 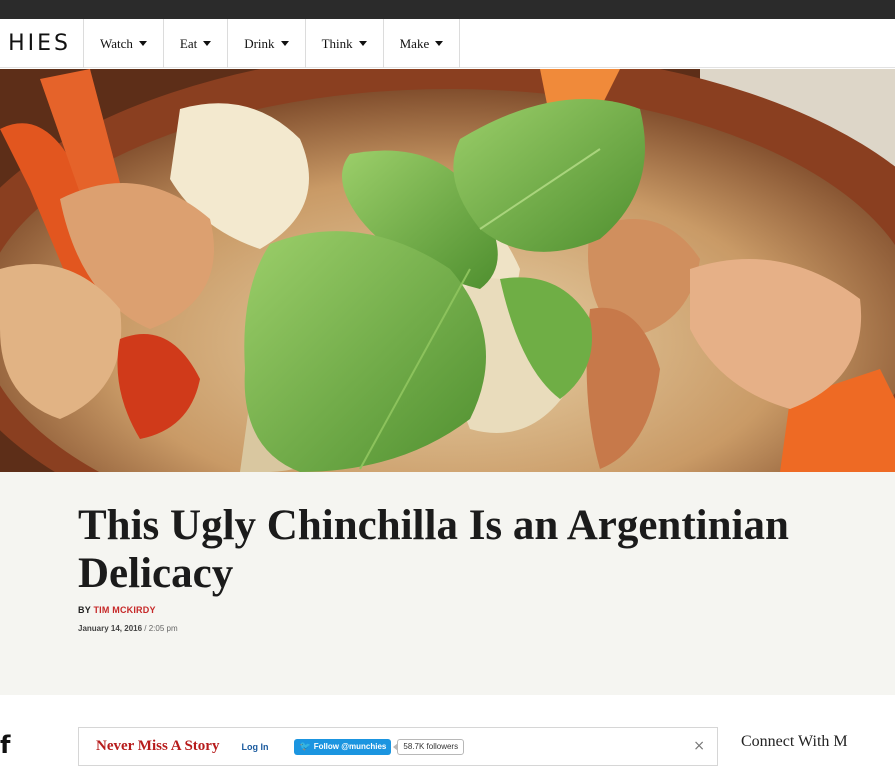 I want to click on site-navbar: HIES Watch Eat Drink Think Make, so click(x=447, y=43).